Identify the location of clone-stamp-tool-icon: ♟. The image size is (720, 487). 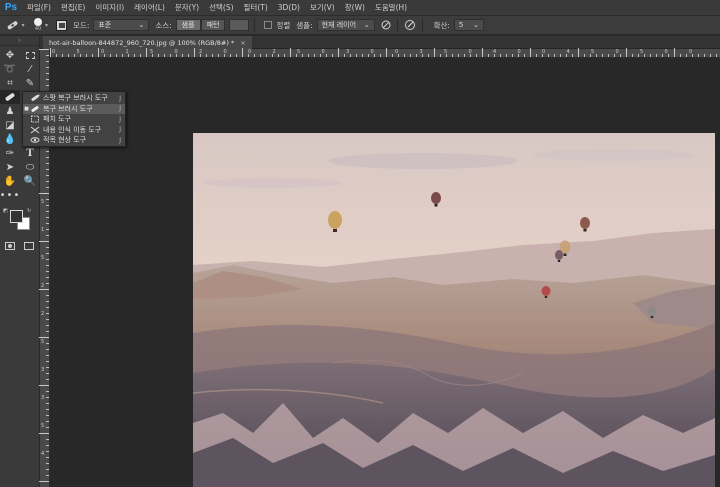
(10, 111).